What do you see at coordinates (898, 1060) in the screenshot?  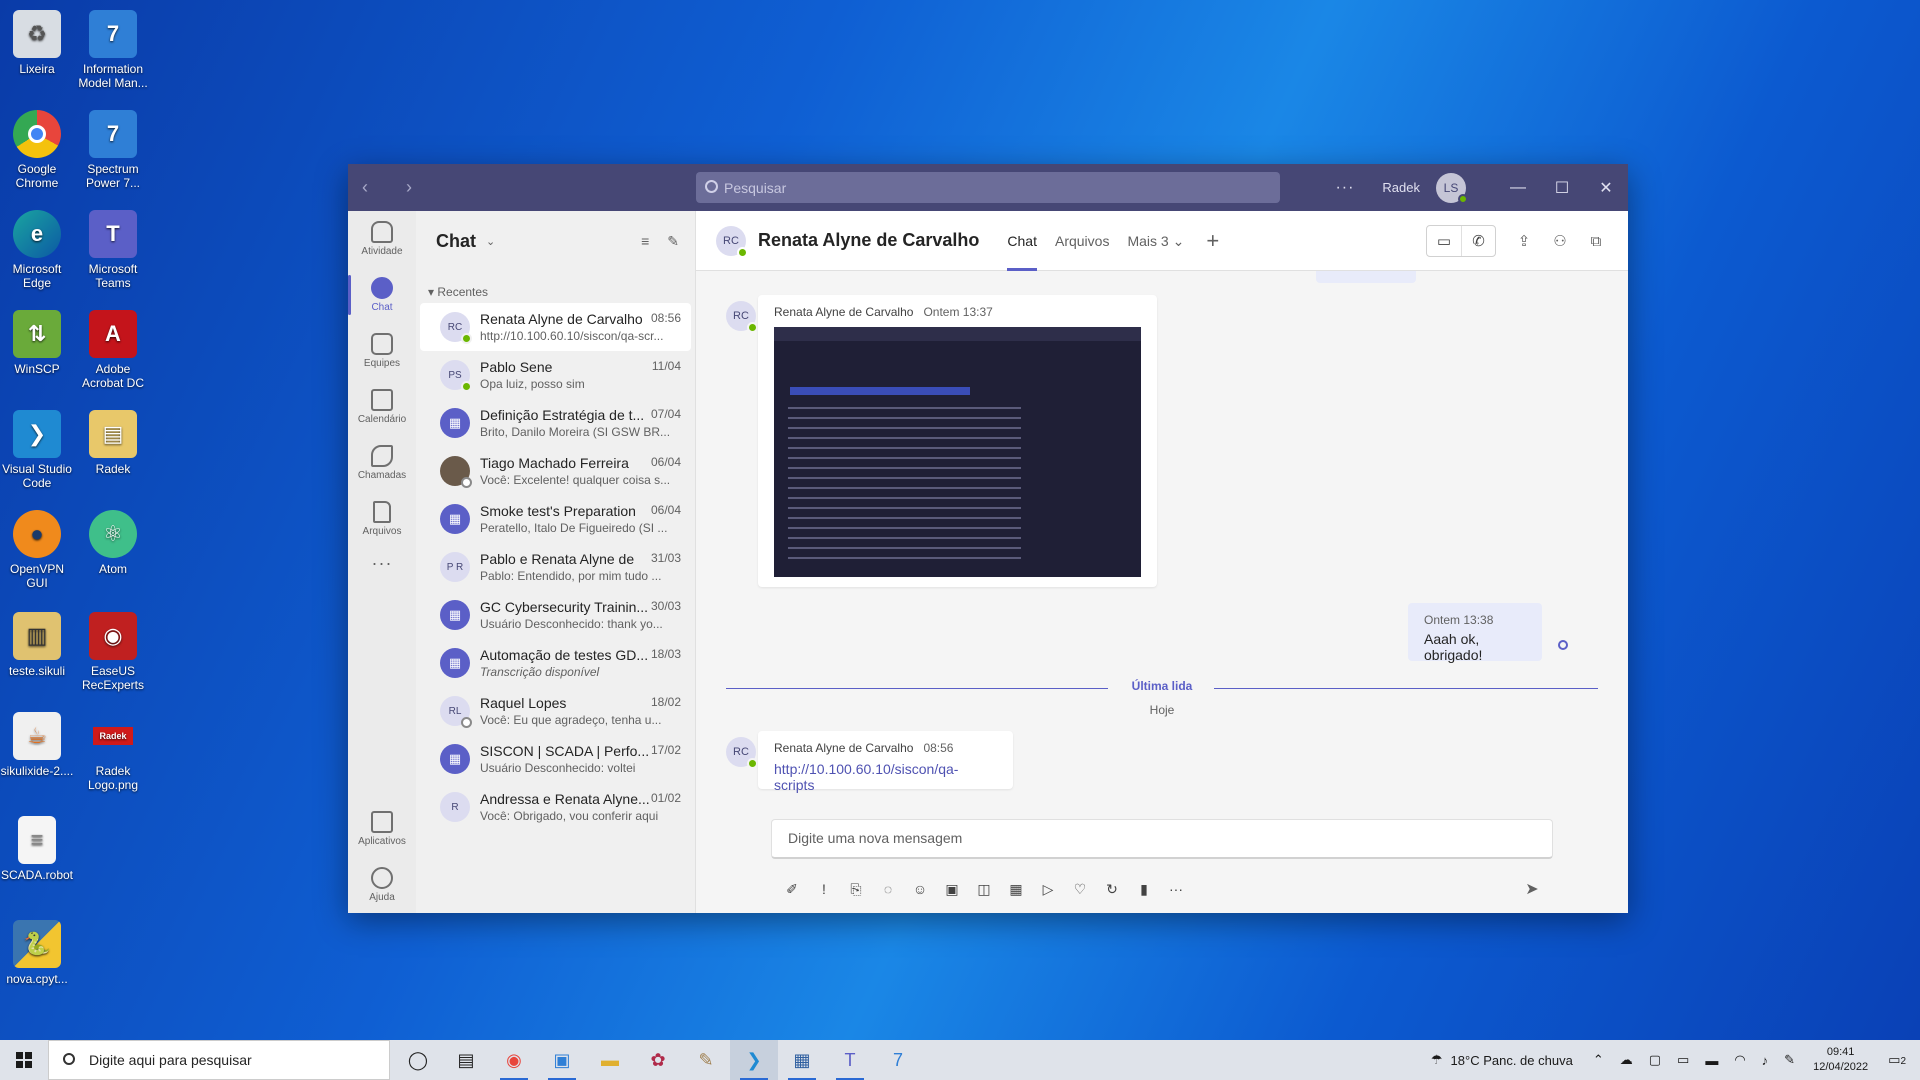 I see `spectrum-taskbar-icon: 7` at bounding box center [898, 1060].